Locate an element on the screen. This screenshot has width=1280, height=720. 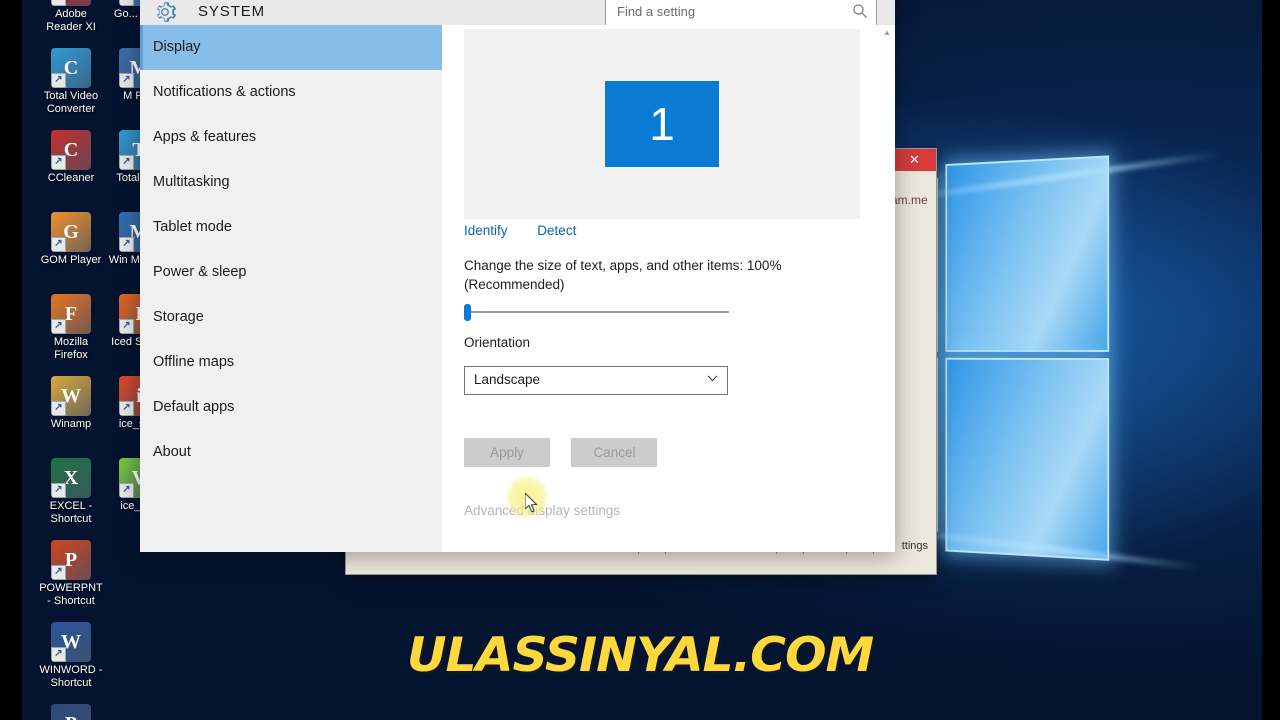
desktop-icon-excel: X ↗ EXCEL - Shortcut is located at coordinates (71, 496).